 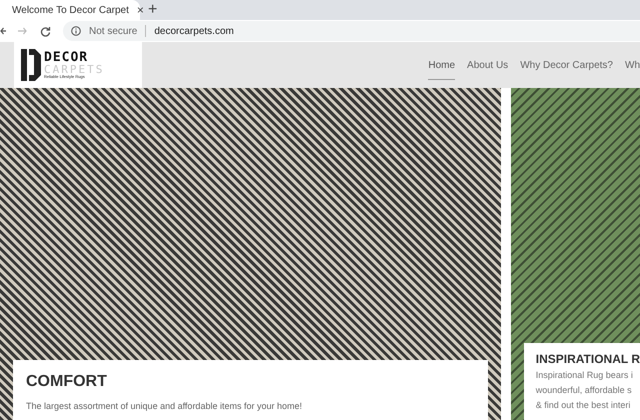 I want to click on tab-title: Welcome To Decor Carpet, so click(x=70, y=11).